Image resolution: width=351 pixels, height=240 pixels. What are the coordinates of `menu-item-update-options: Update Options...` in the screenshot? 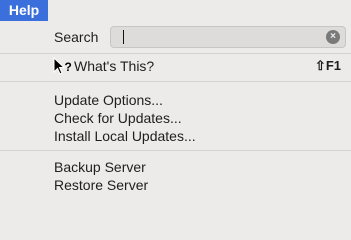 It's located at (175, 100).